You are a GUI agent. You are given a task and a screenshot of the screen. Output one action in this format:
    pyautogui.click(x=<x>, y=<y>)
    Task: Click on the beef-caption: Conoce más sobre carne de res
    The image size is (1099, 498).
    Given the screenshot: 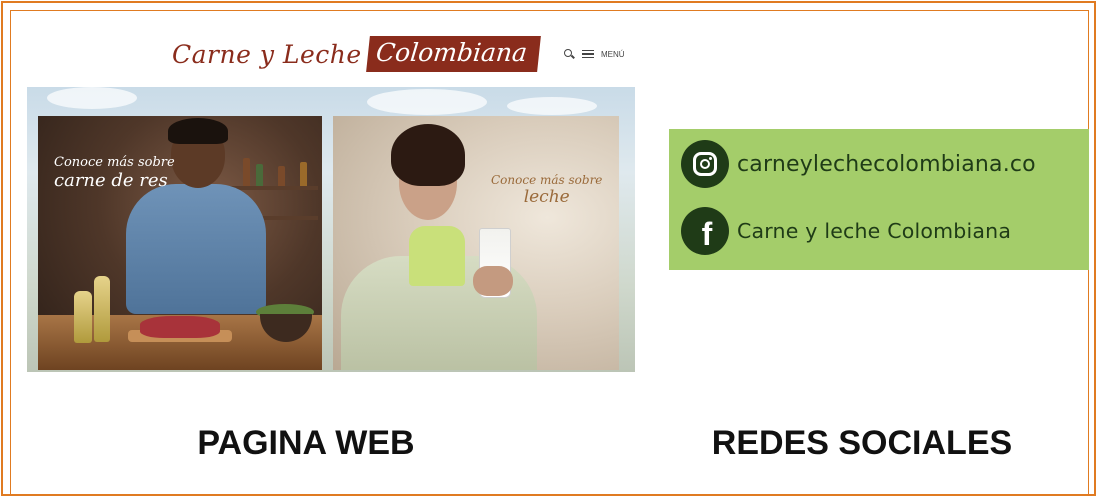 What is the action you would take?
    pyautogui.click(x=114, y=173)
    